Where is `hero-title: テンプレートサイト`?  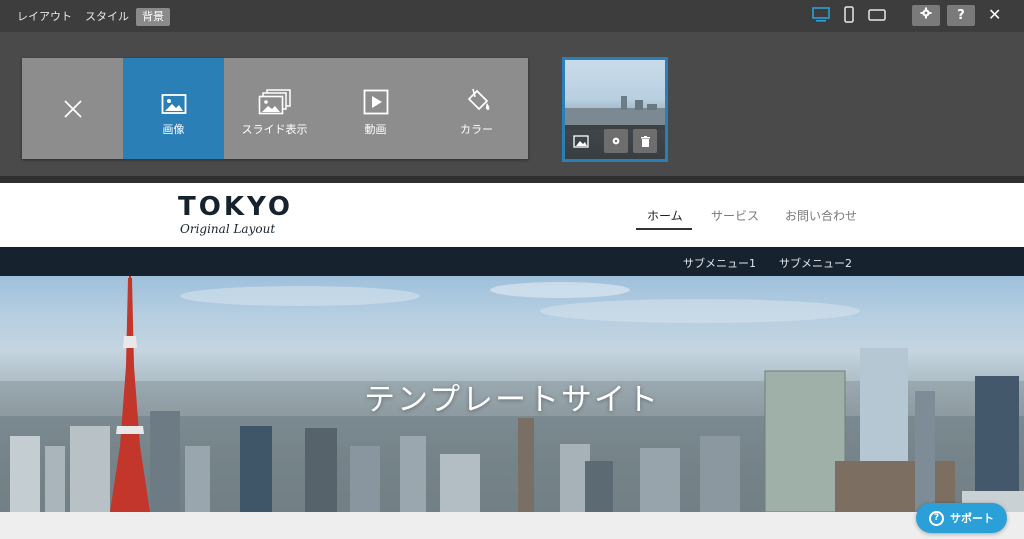
hero-title: テンプレートサイト is located at coordinates (512, 400).